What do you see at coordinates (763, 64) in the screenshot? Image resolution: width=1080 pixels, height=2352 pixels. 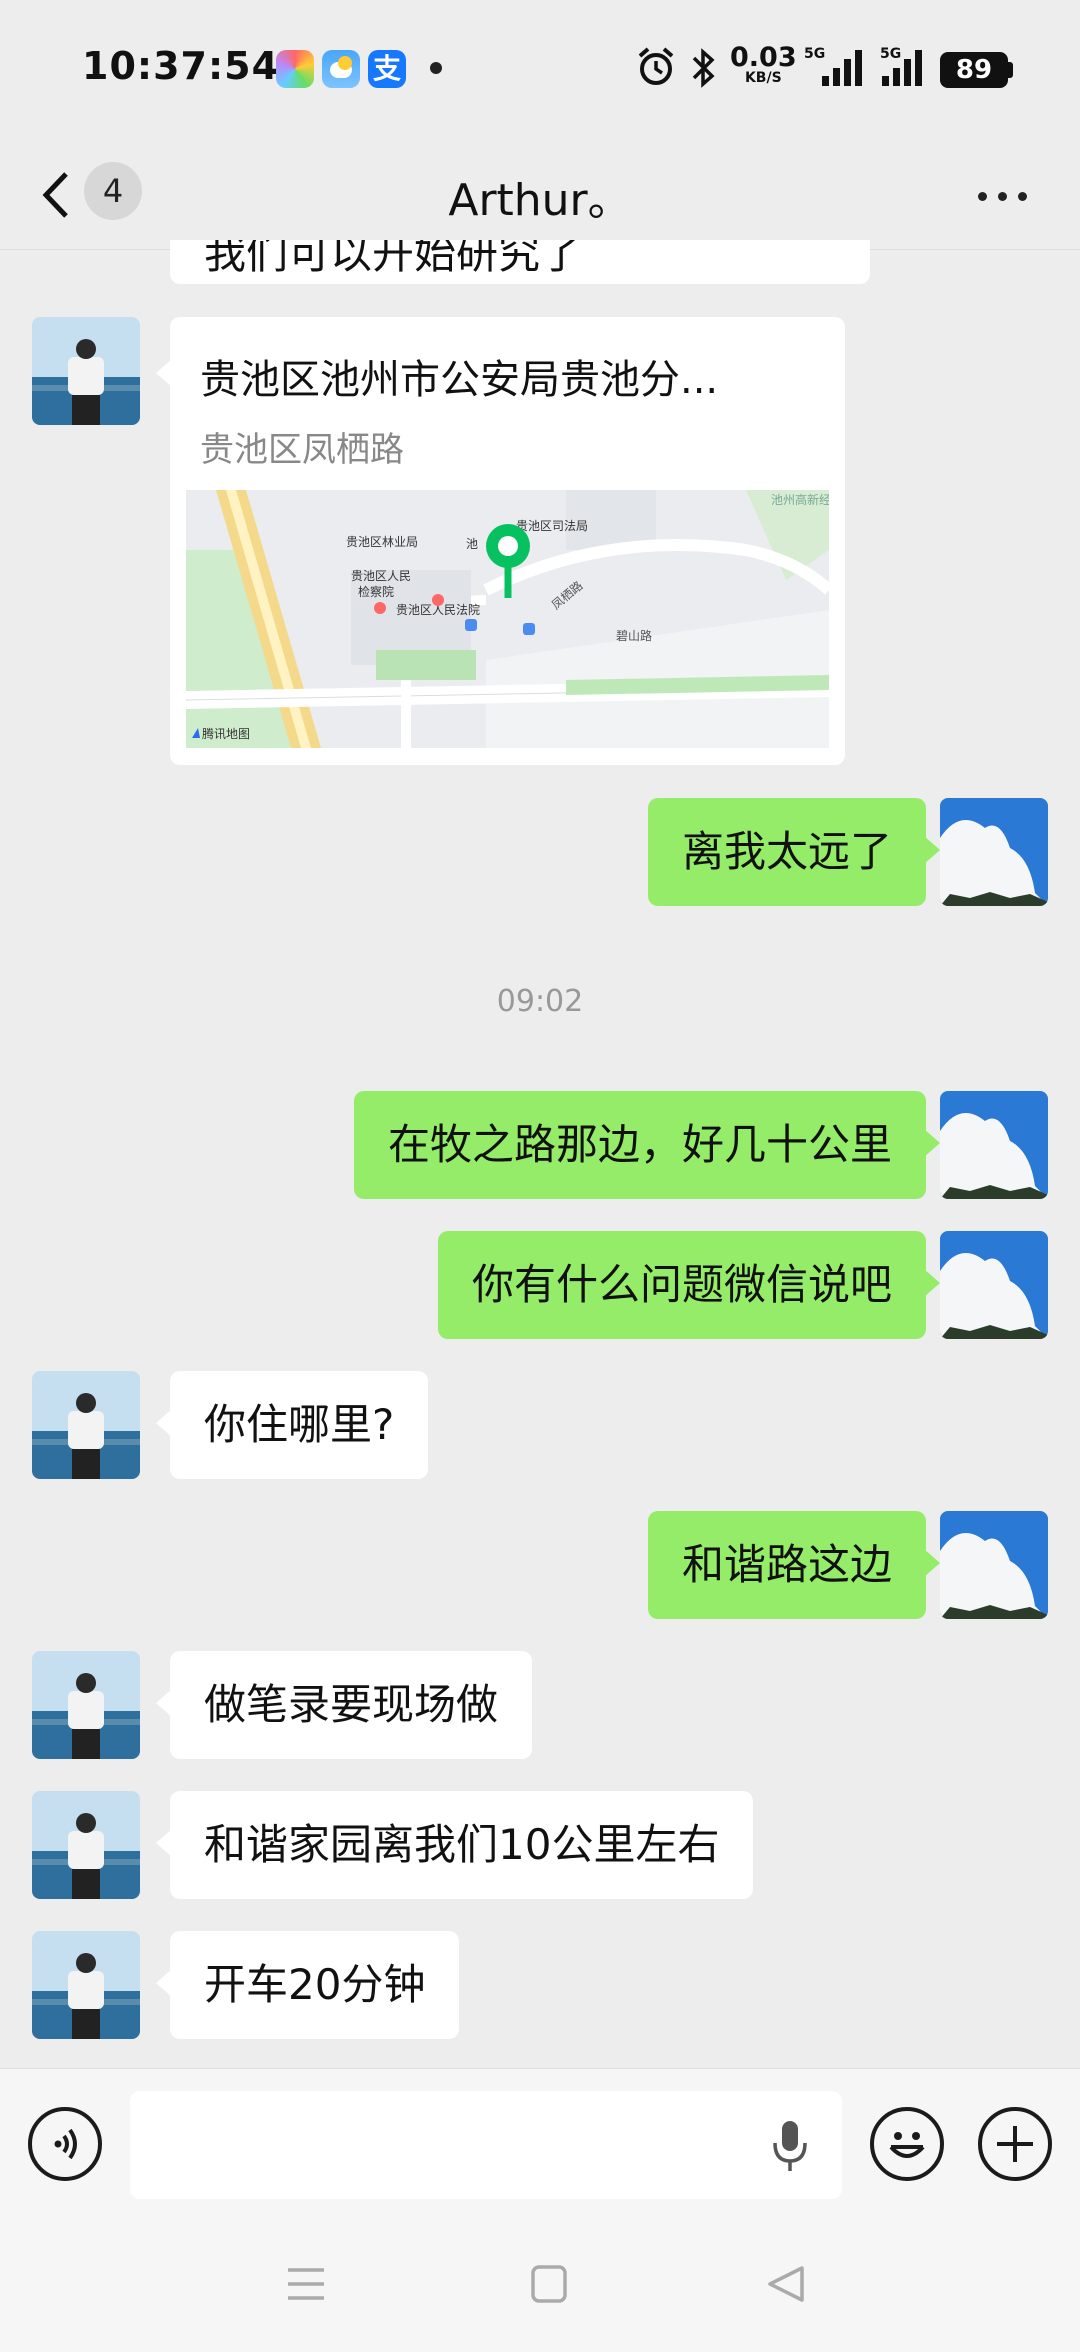 I see `network-speed: 0.03 KB/S` at bounding box center [763, 64].